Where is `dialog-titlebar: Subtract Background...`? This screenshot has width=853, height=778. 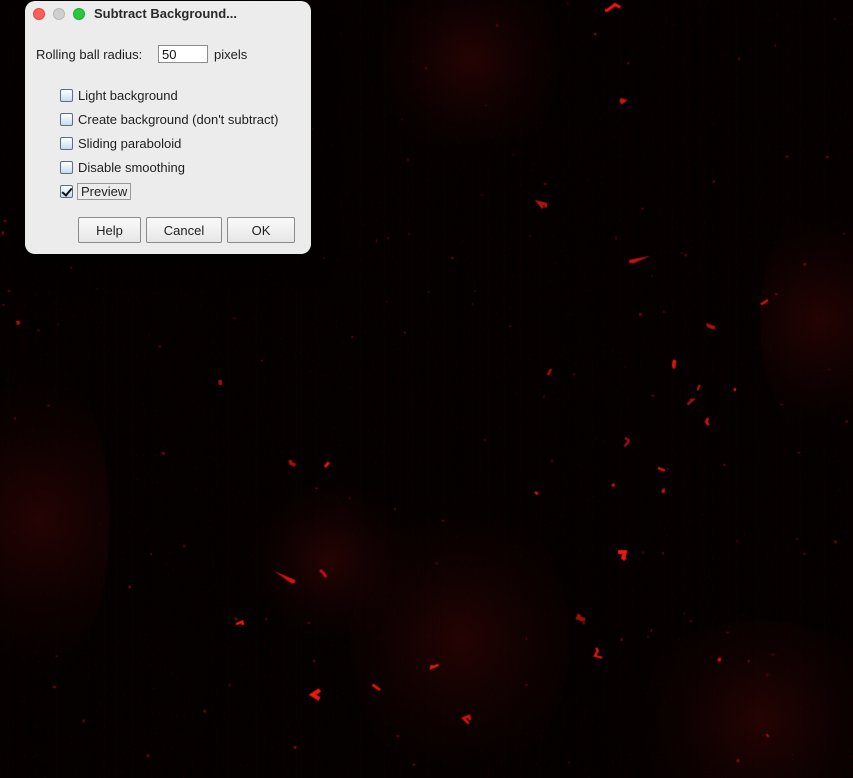 dialog-titlebar: Subtract Background... is located at coordinates (168, 14).